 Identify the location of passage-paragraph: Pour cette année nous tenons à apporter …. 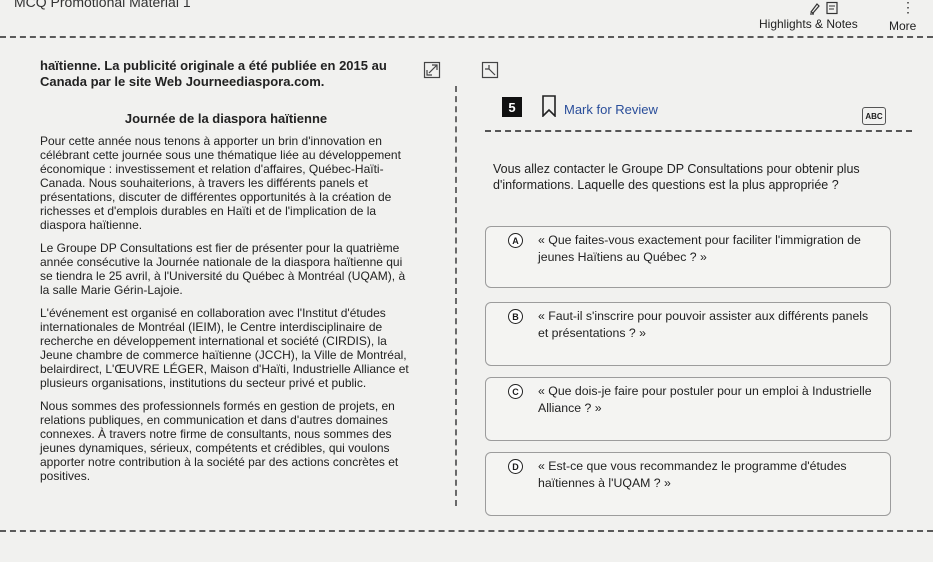
(220, 183).